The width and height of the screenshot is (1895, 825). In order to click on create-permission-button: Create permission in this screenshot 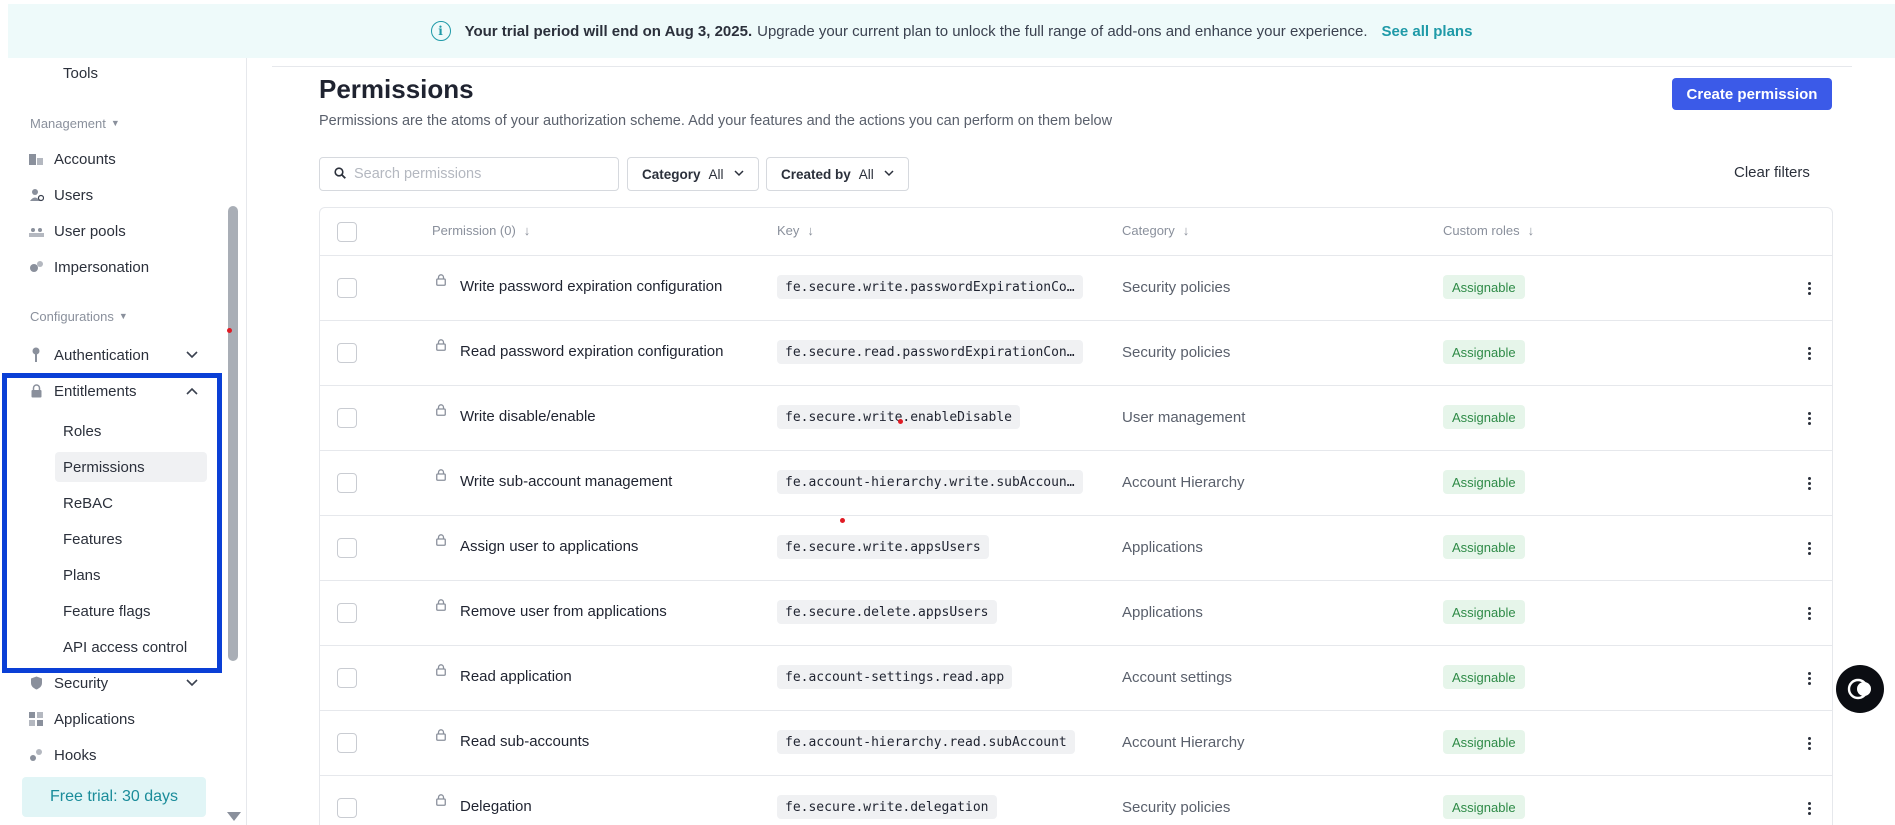, I will do `click(1752, 94)`.